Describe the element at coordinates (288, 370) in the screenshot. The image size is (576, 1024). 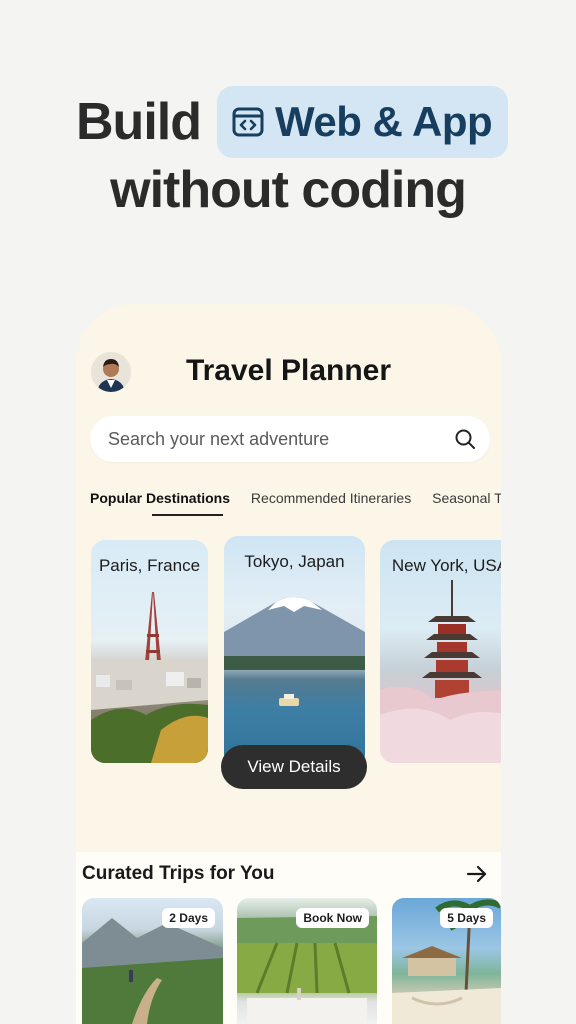
I see `app-title: Travel Planner` at that location.